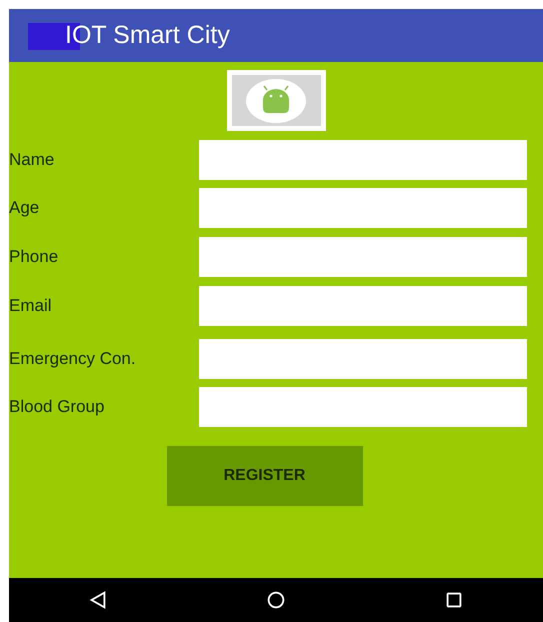 Image resolution: width=543 pixels, height=622 pixels. I want to click on register-button: REGISTER, so click(264, 476).